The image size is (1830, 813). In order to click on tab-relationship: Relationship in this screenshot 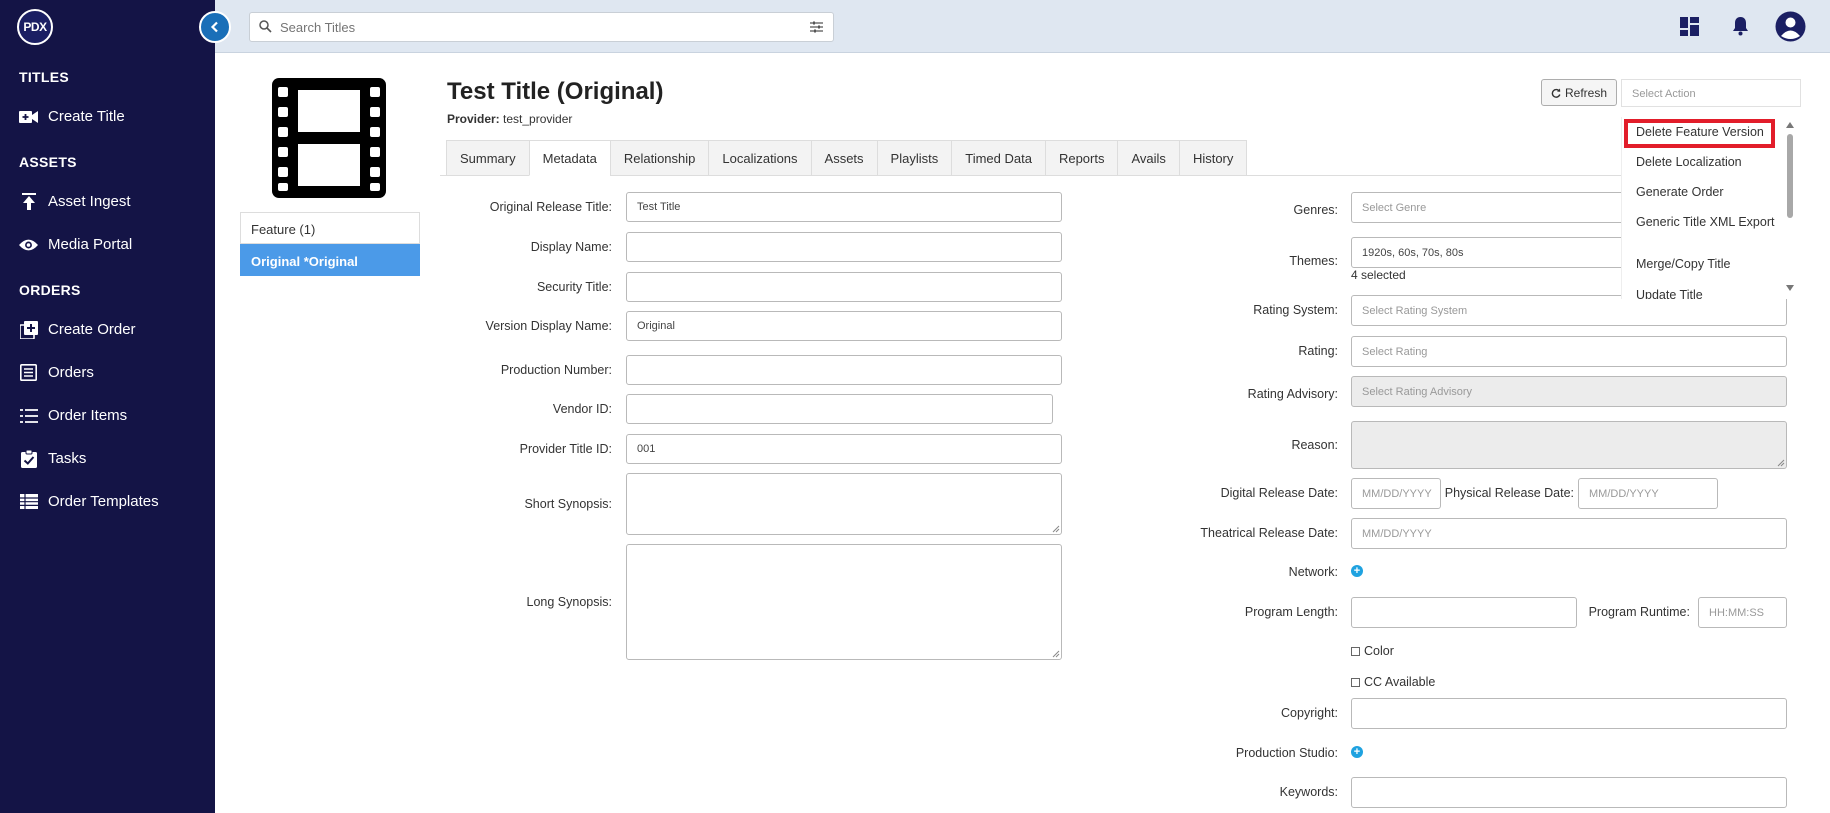, I will do `click(659, 158)`.